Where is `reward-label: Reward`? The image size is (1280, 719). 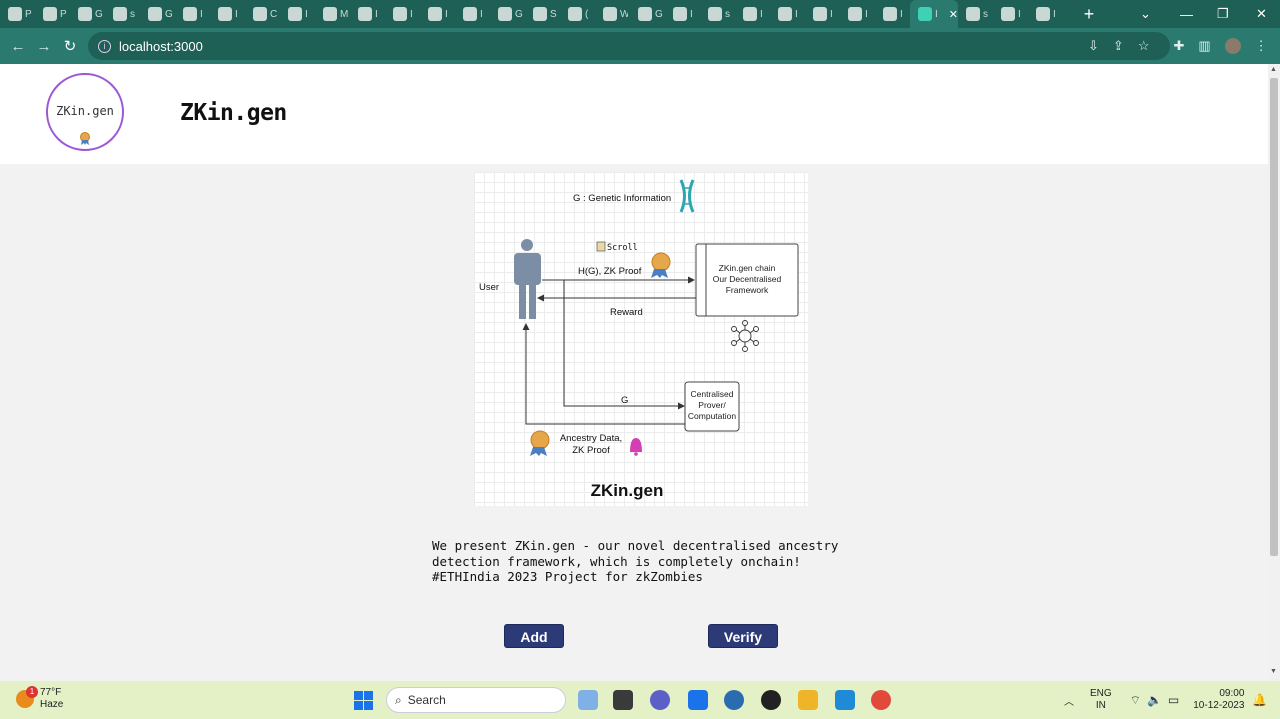 reward-label: Reward is located at coordinates (626, 312).